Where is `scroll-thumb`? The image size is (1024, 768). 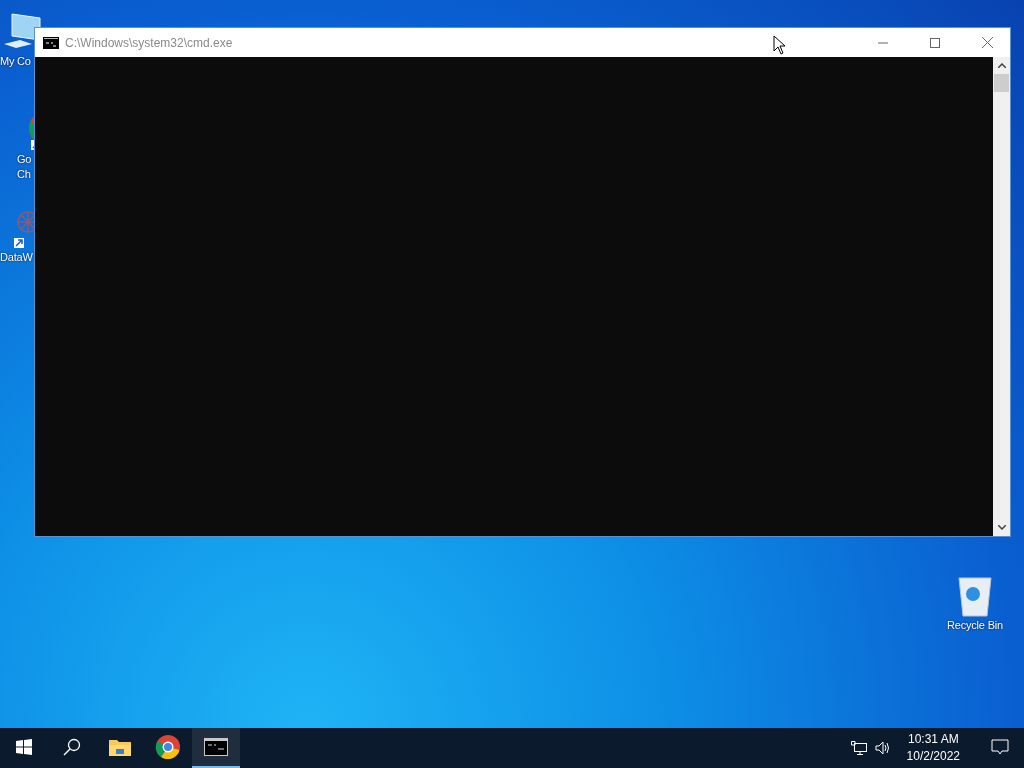
scroll-thumb is located at coordinates (1001, 83).